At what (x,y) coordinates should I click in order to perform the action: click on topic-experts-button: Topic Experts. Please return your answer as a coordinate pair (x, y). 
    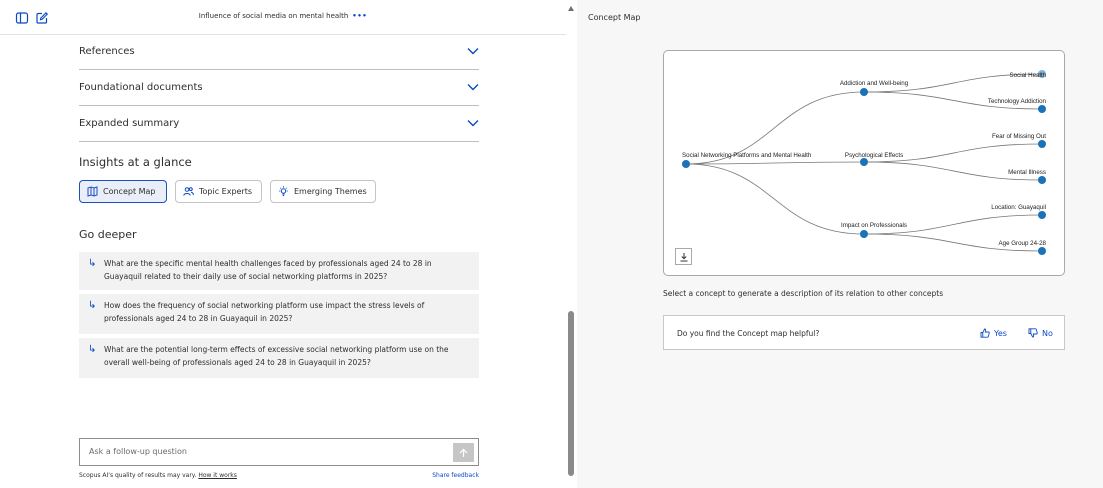
    Looking at the image, I should click on (218, 191).